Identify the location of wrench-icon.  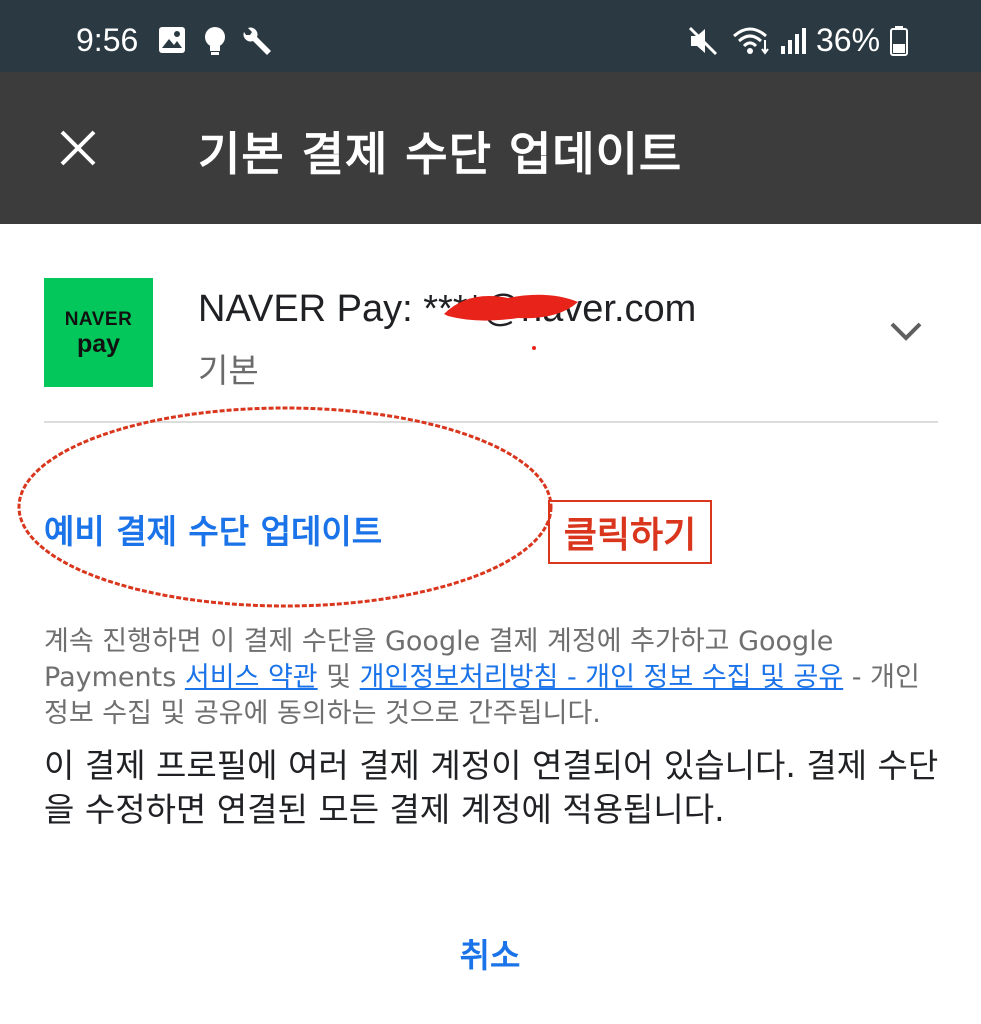
(257, 44).